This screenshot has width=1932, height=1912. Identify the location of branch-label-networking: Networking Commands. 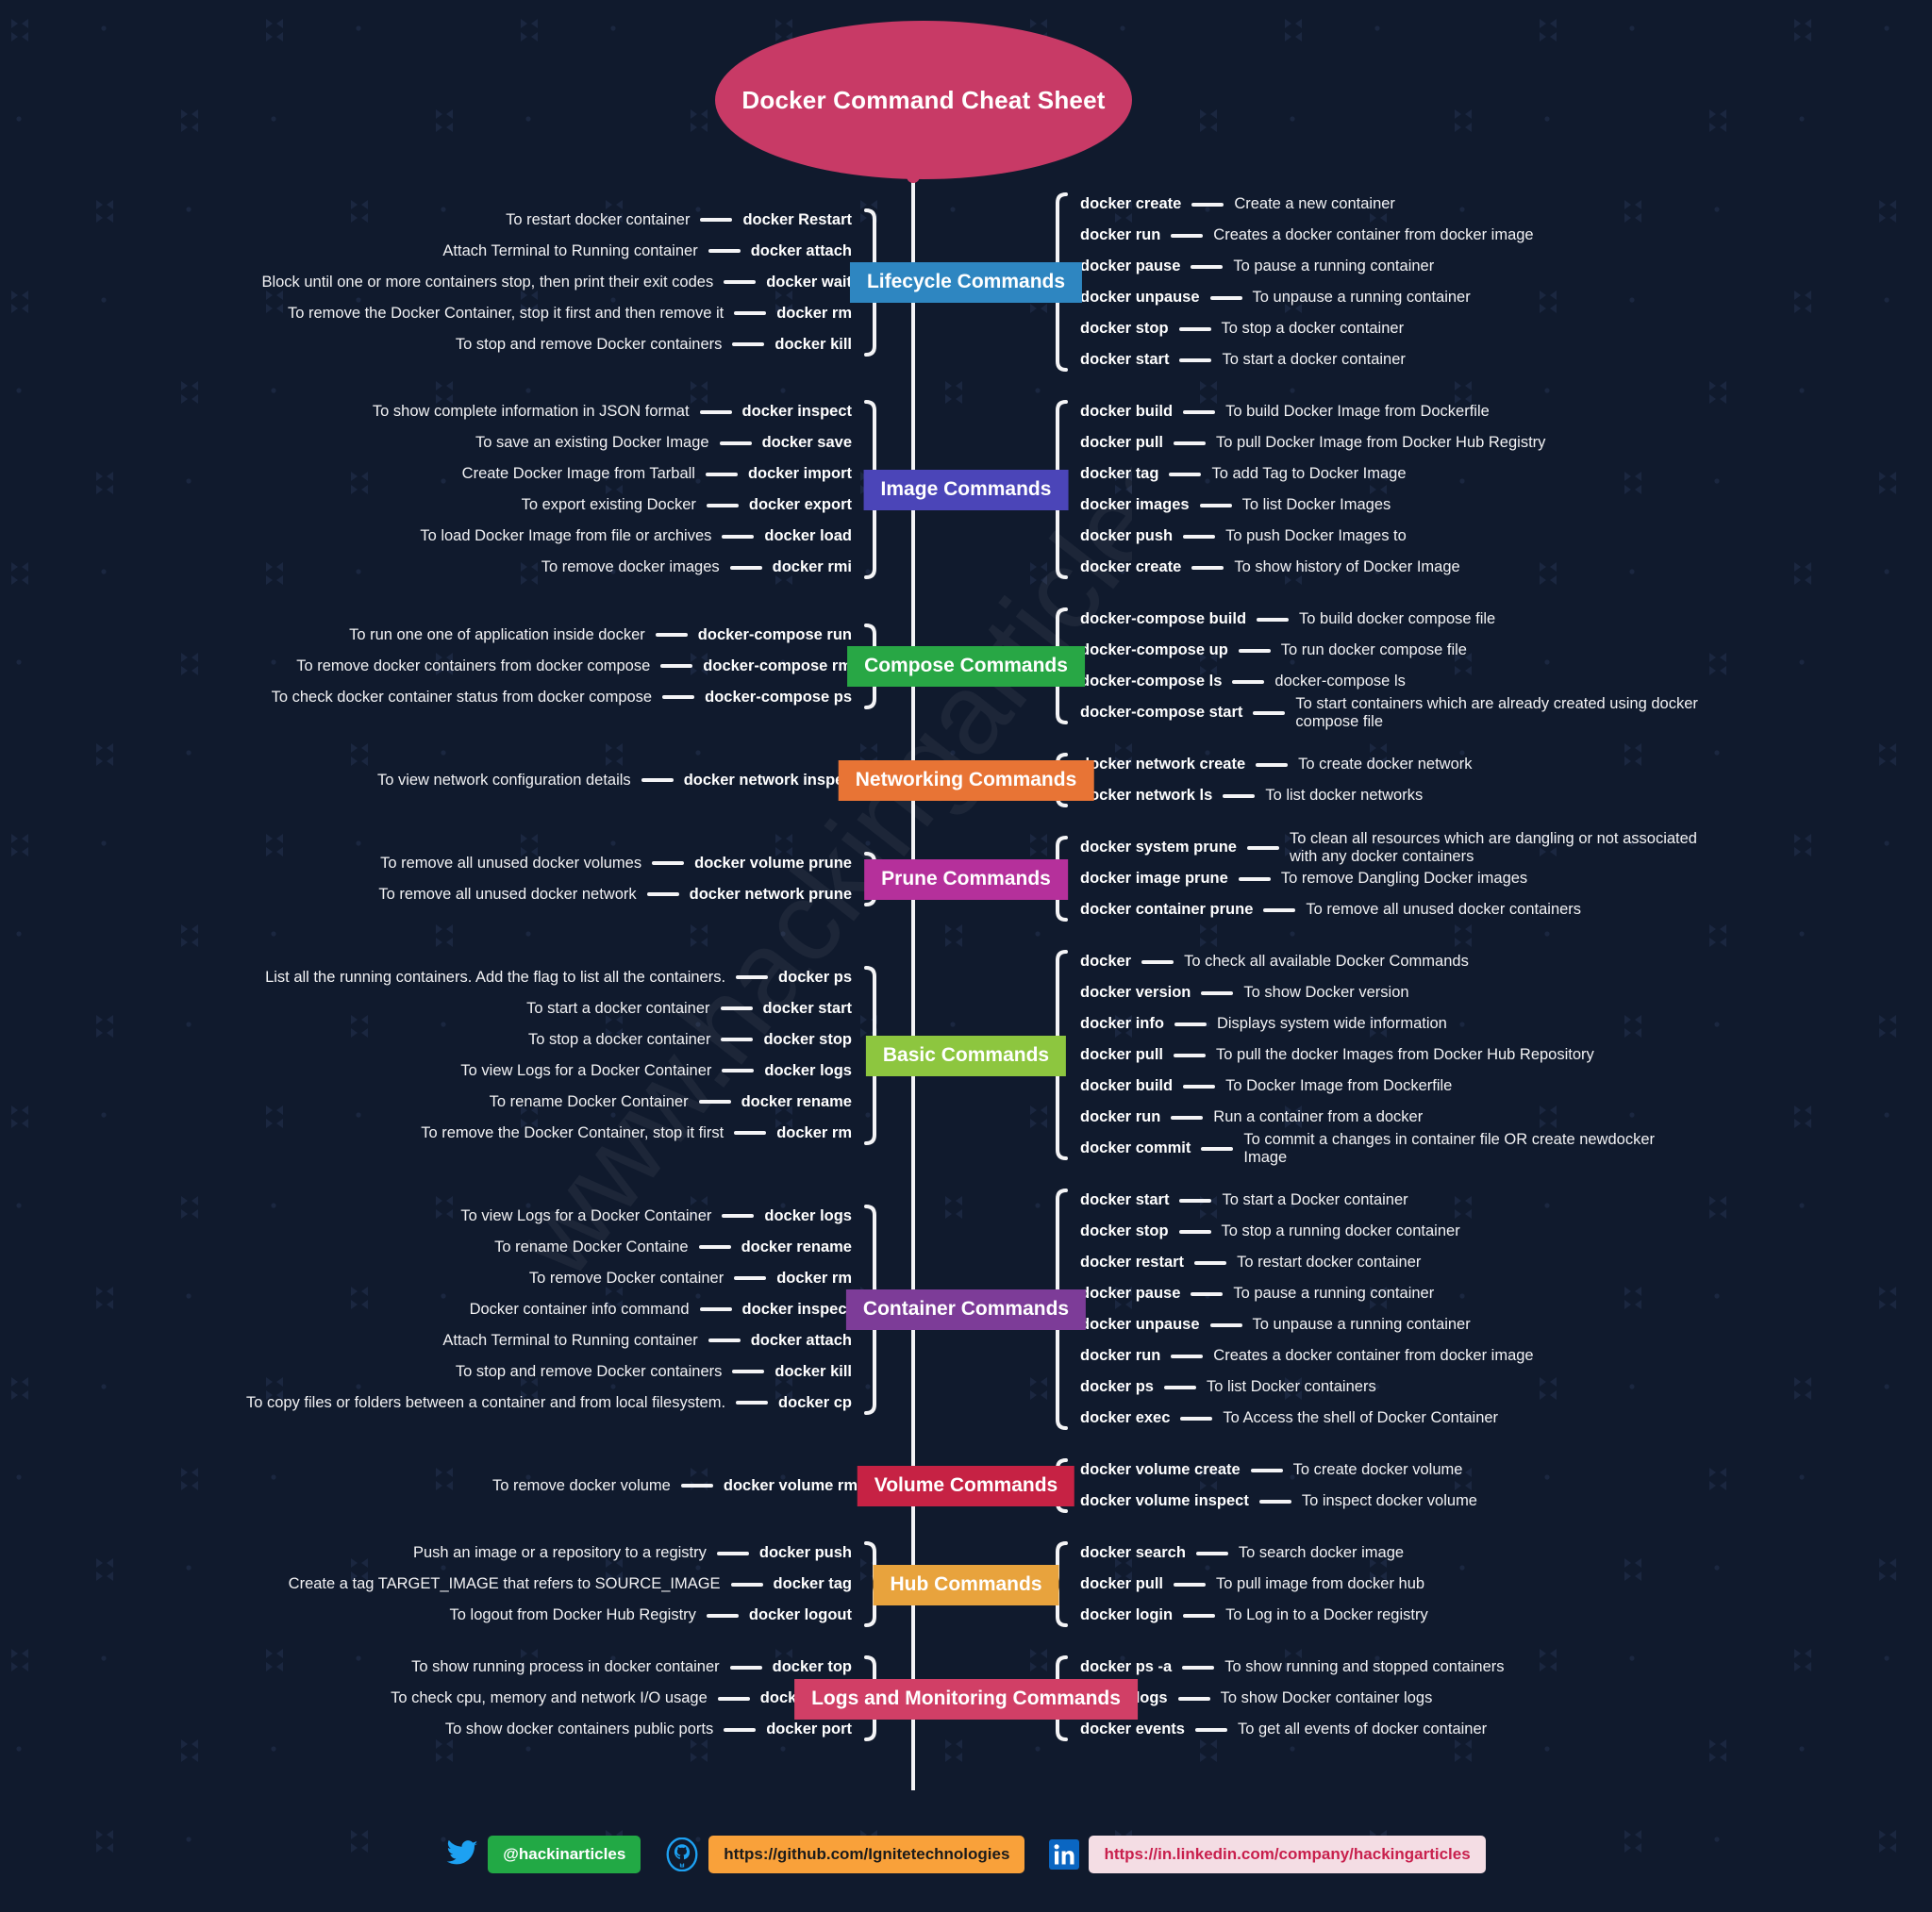
(966, 780).